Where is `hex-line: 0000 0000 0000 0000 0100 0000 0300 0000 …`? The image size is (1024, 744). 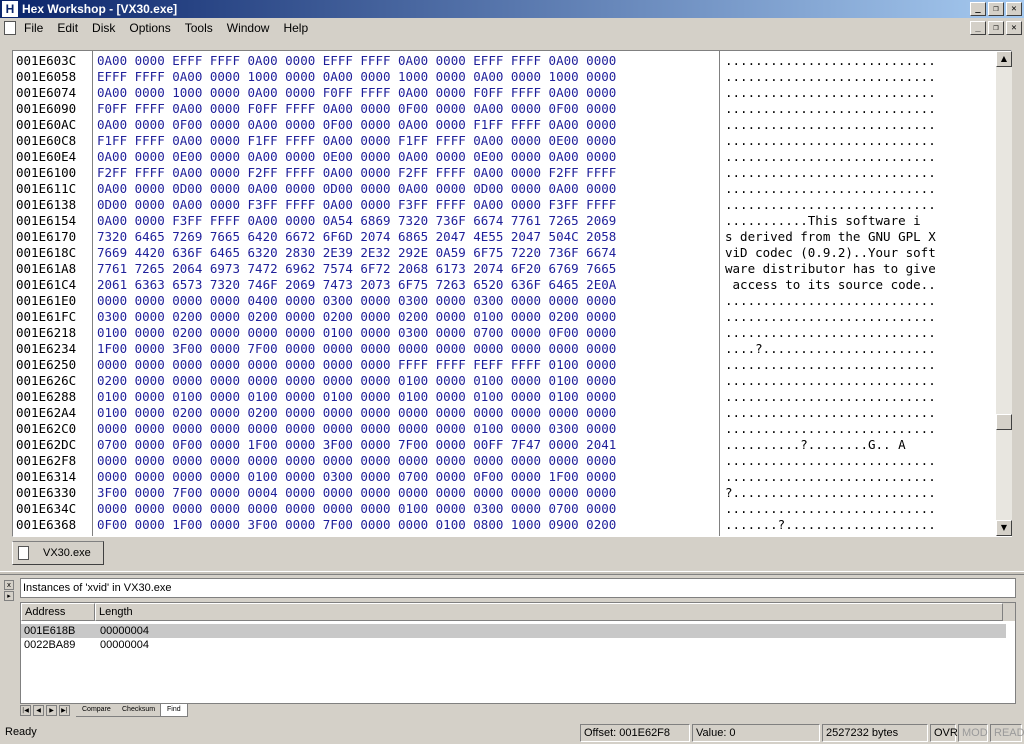 hex-line: 0000 0000 0000 0000 0100 0000 0300 0000 … is located at coordinates (406, 477).